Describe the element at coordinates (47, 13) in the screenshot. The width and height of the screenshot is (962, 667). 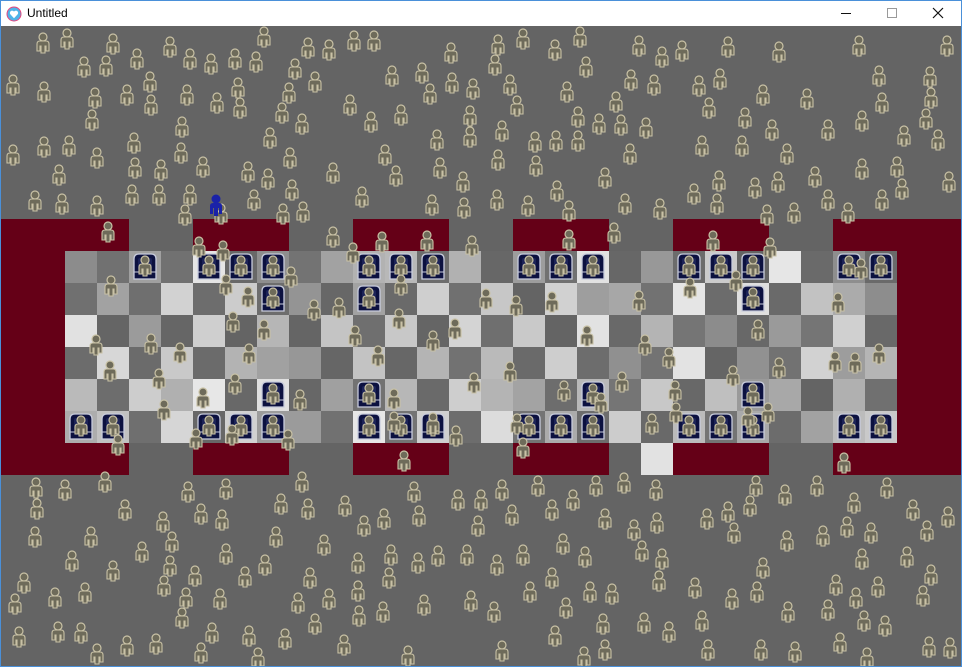
I see `window-title: Untitled` at that location.